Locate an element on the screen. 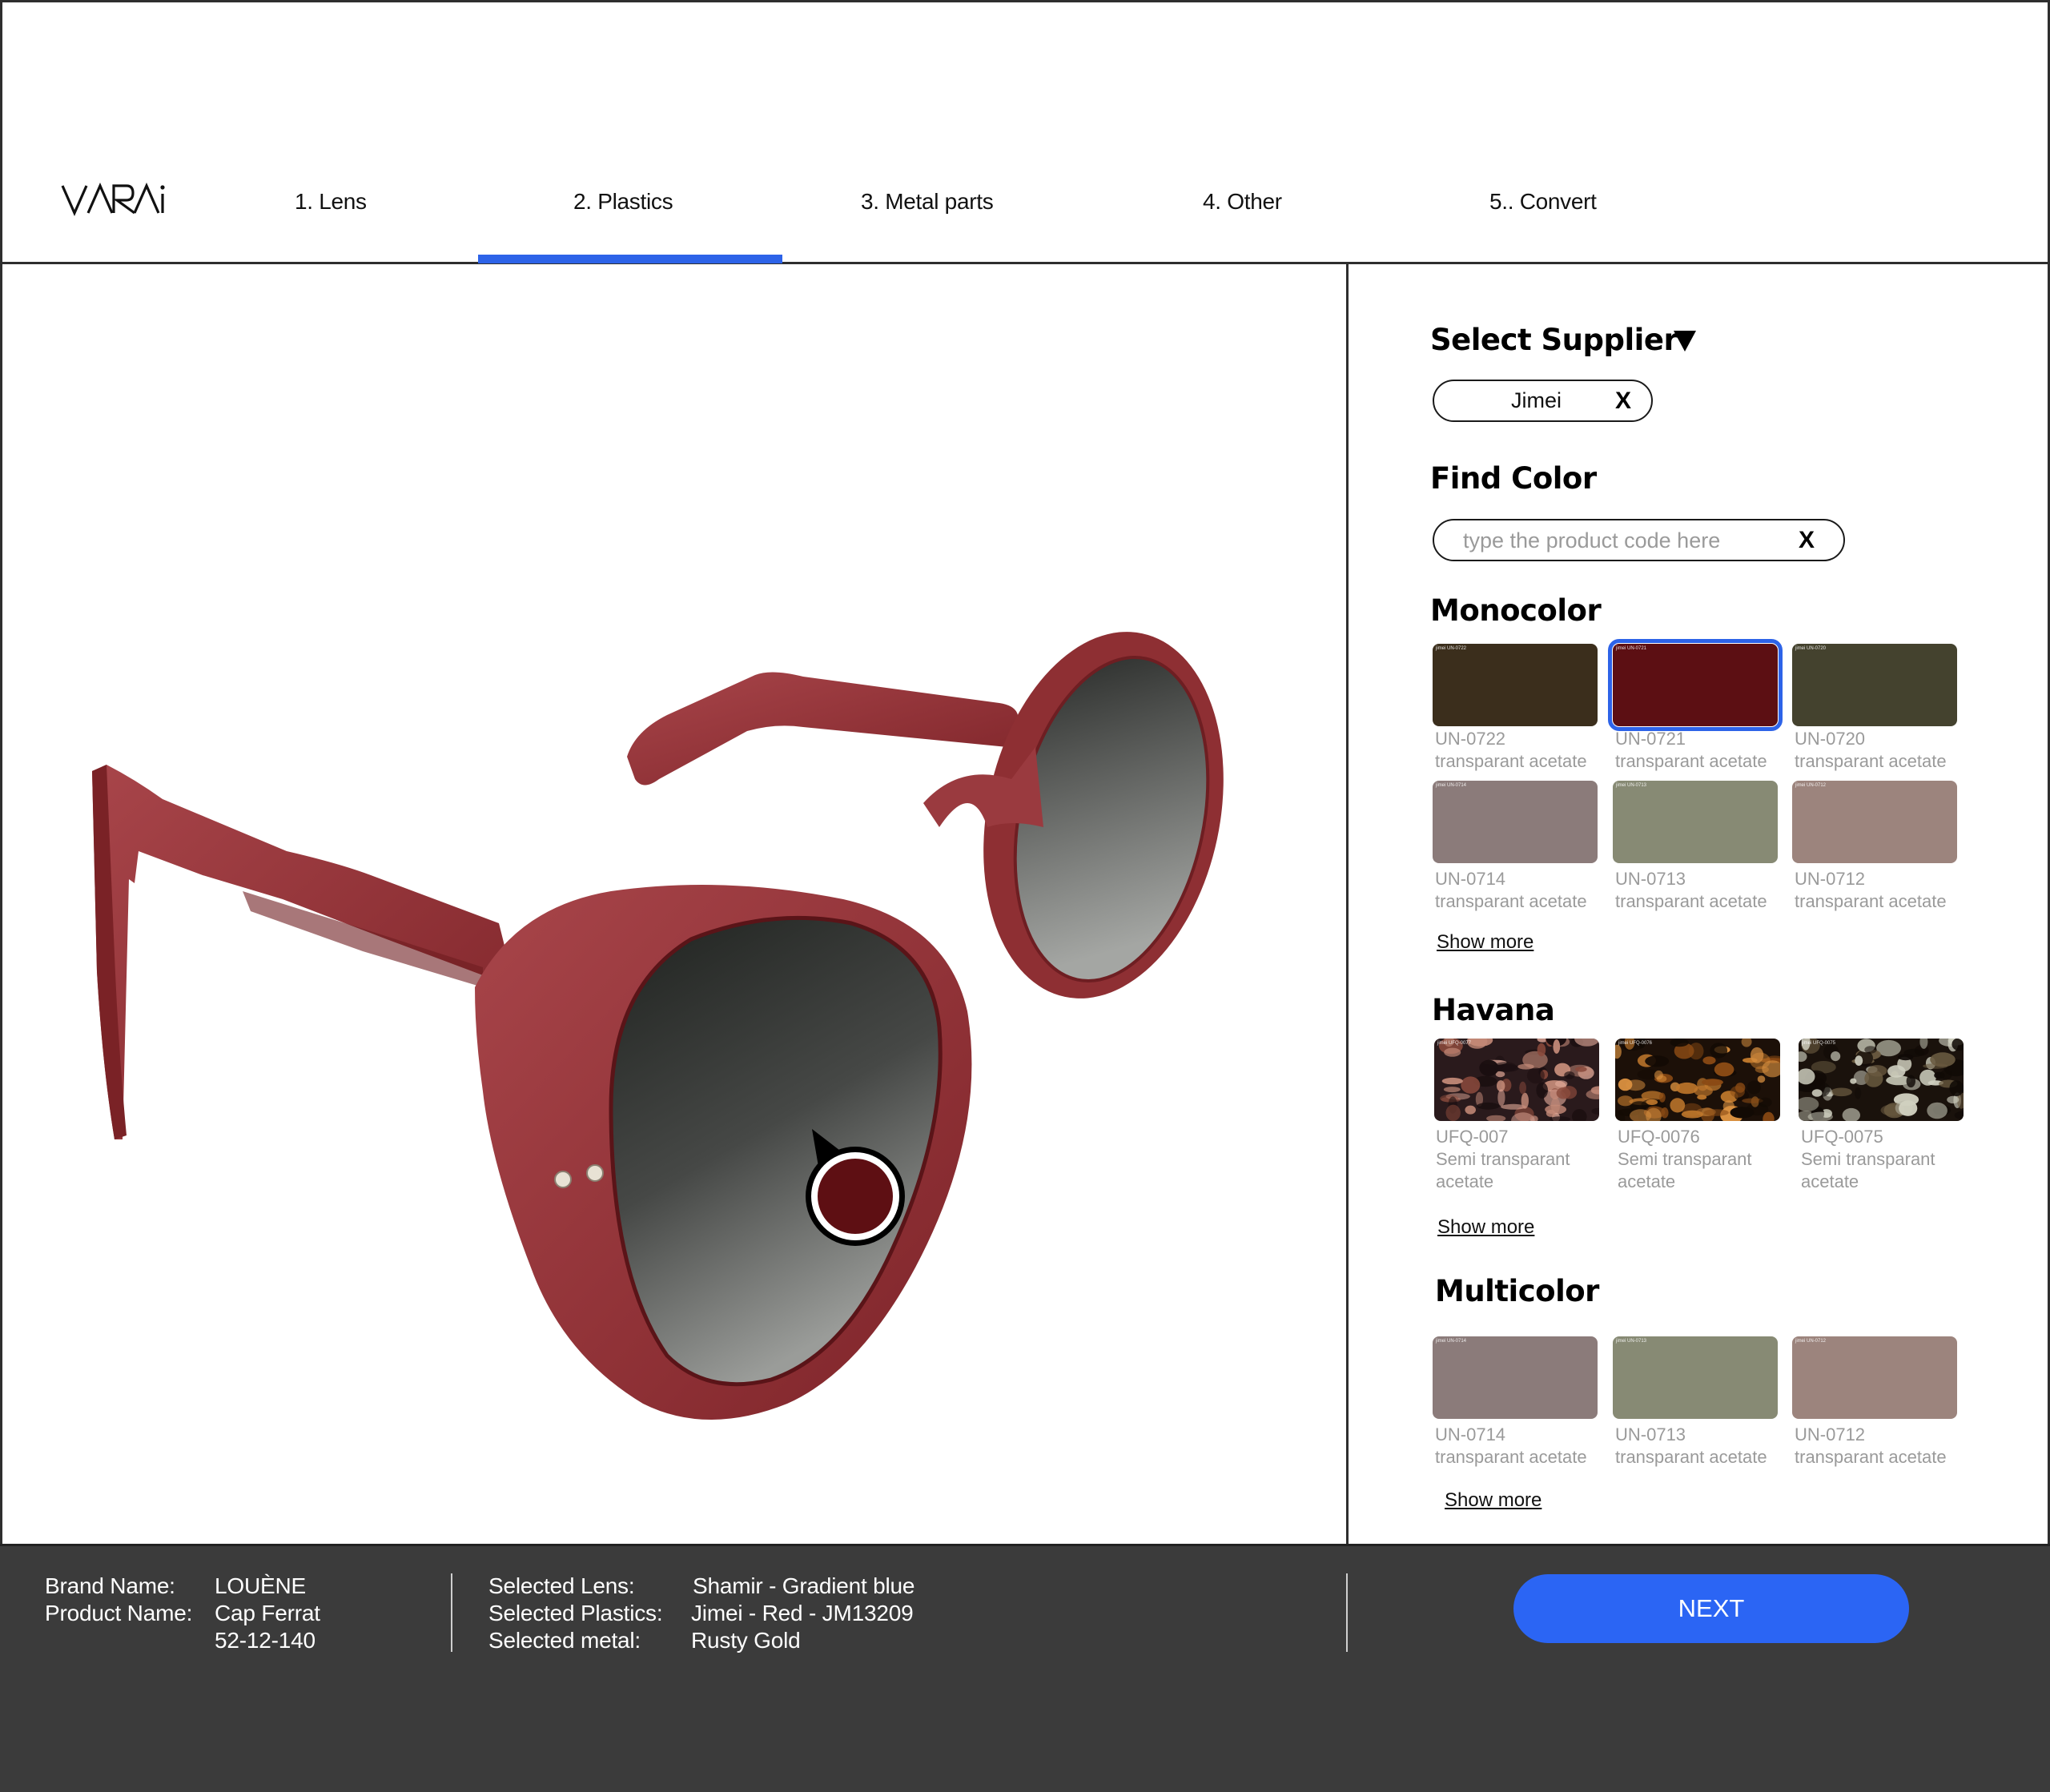 The width and height of the screenshot is (2050, 1792). selected-plastics-label: Selected Plastics: is located at coordinates (575, 1613).